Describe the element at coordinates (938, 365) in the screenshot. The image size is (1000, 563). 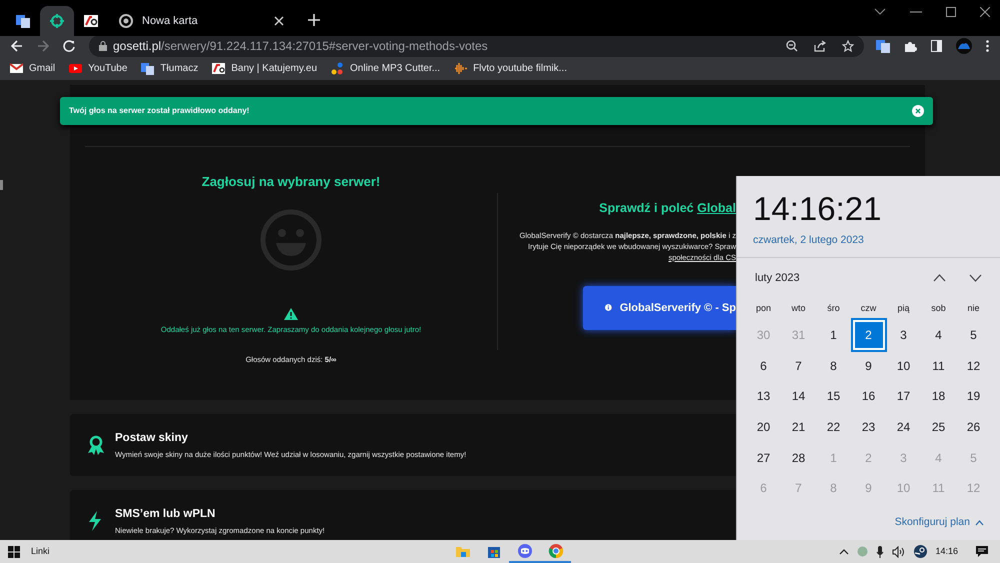
I see `calendar-day: 11` at that location.